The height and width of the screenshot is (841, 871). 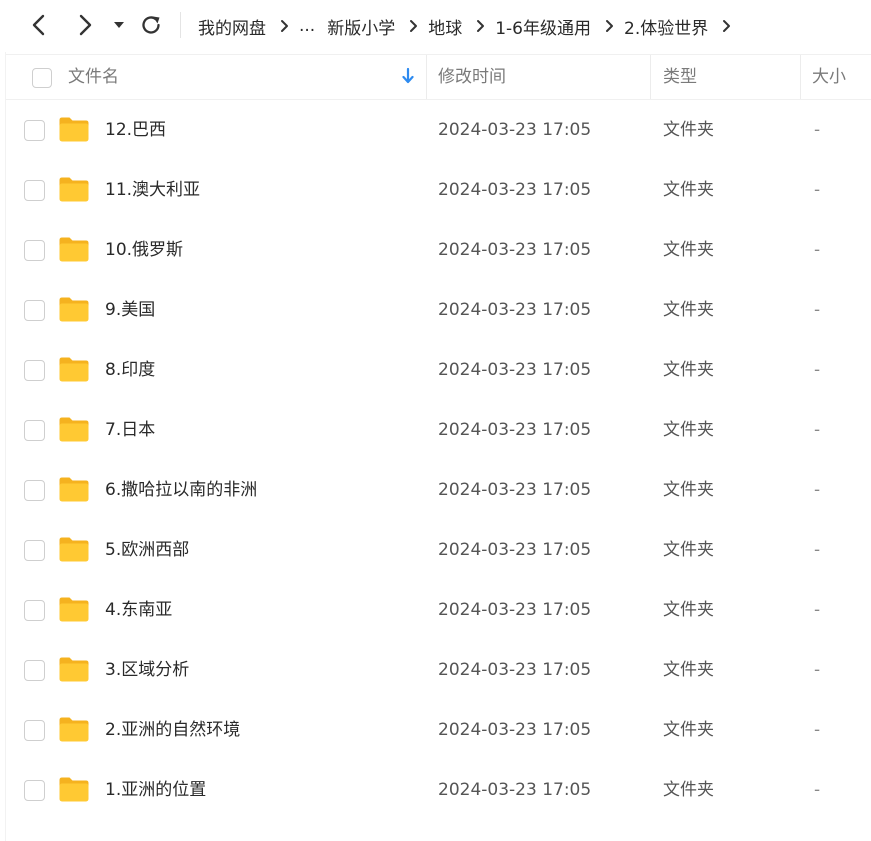 I want to click on back-button, so click(x=39, y=25).